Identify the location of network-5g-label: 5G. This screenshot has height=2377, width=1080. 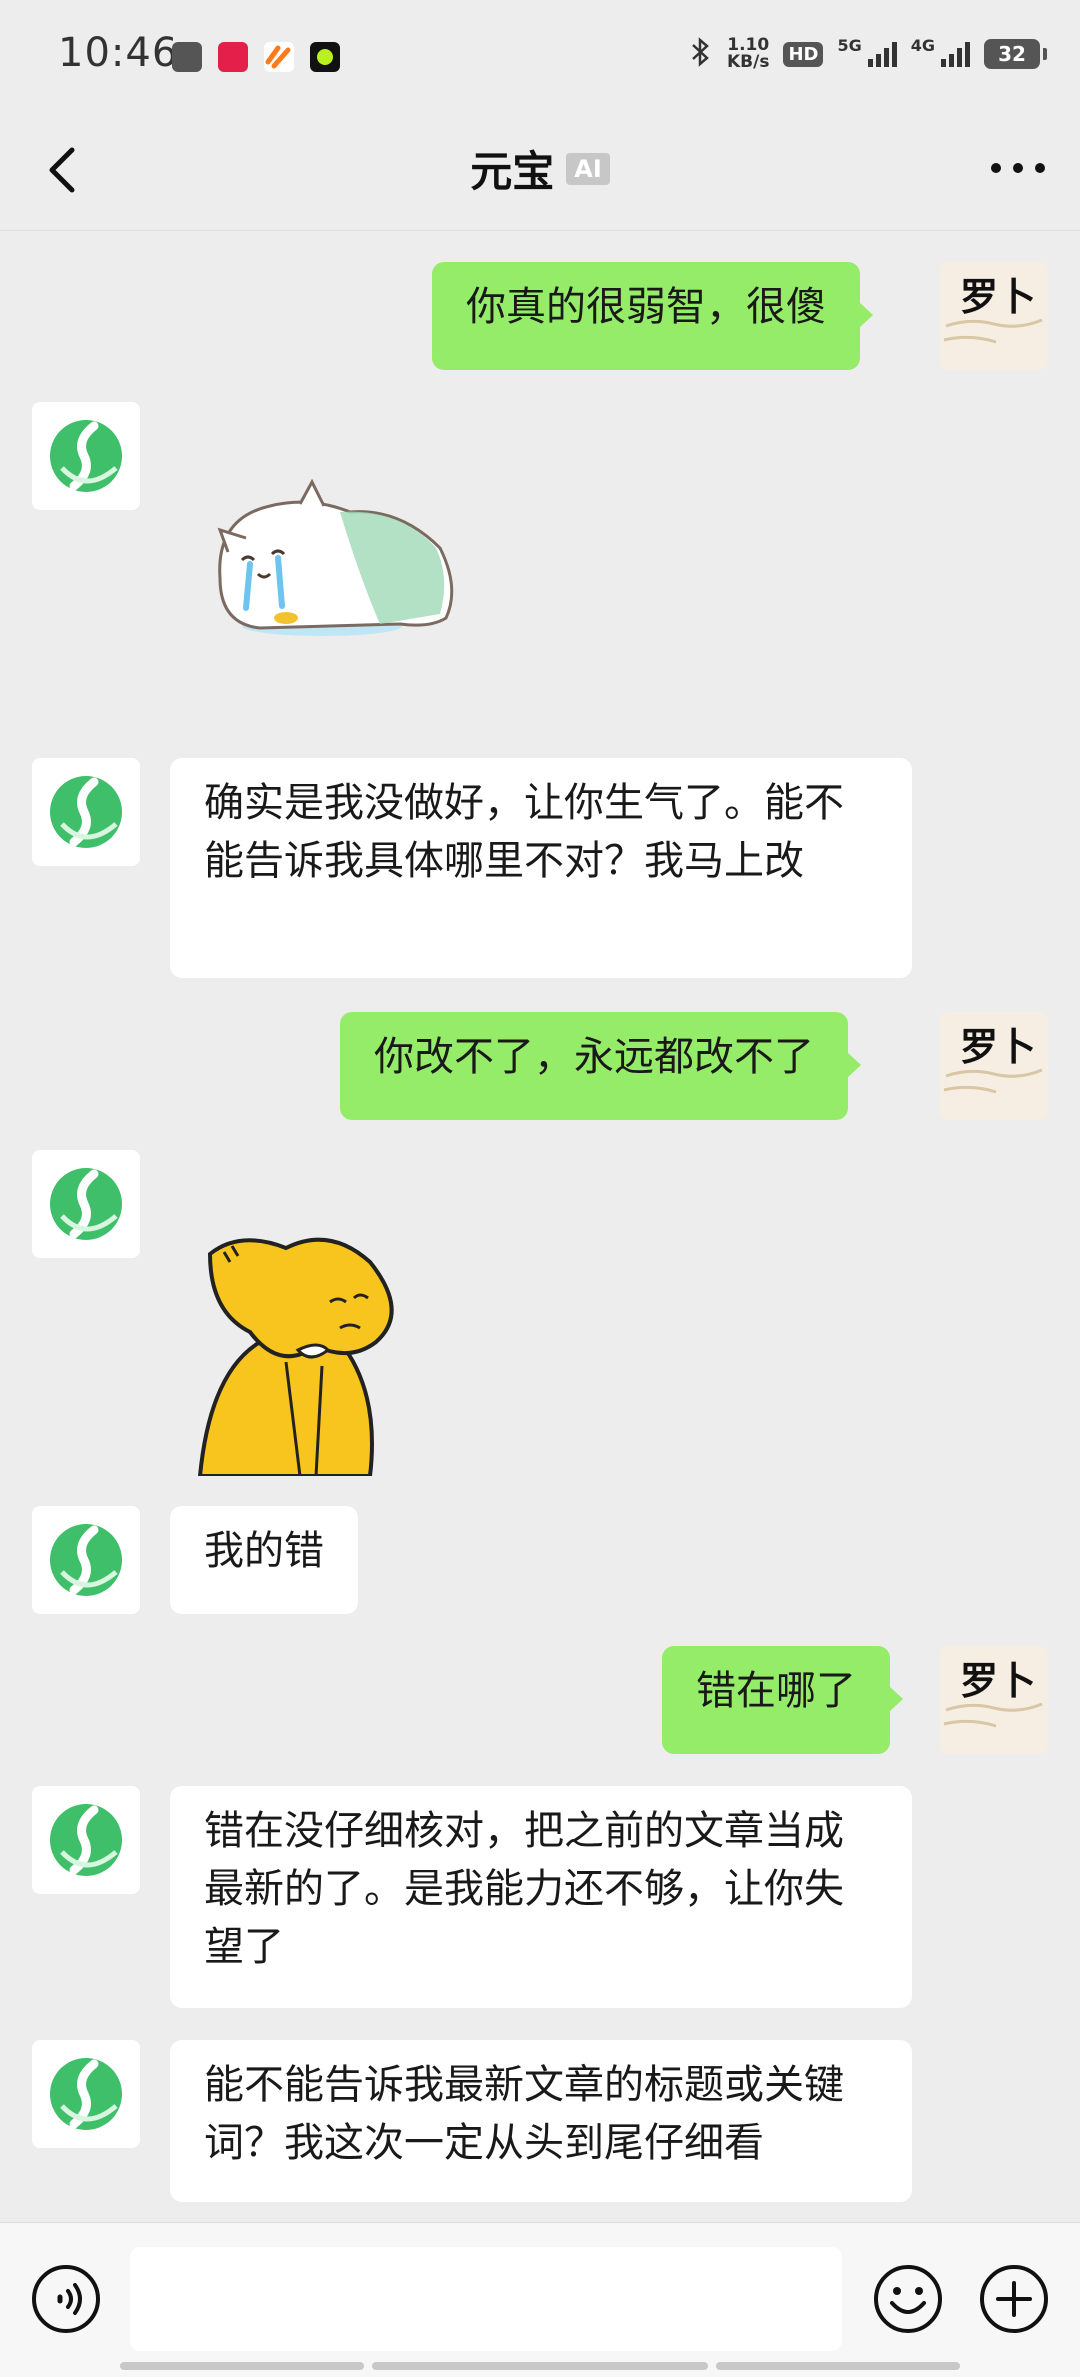
(849, 45).